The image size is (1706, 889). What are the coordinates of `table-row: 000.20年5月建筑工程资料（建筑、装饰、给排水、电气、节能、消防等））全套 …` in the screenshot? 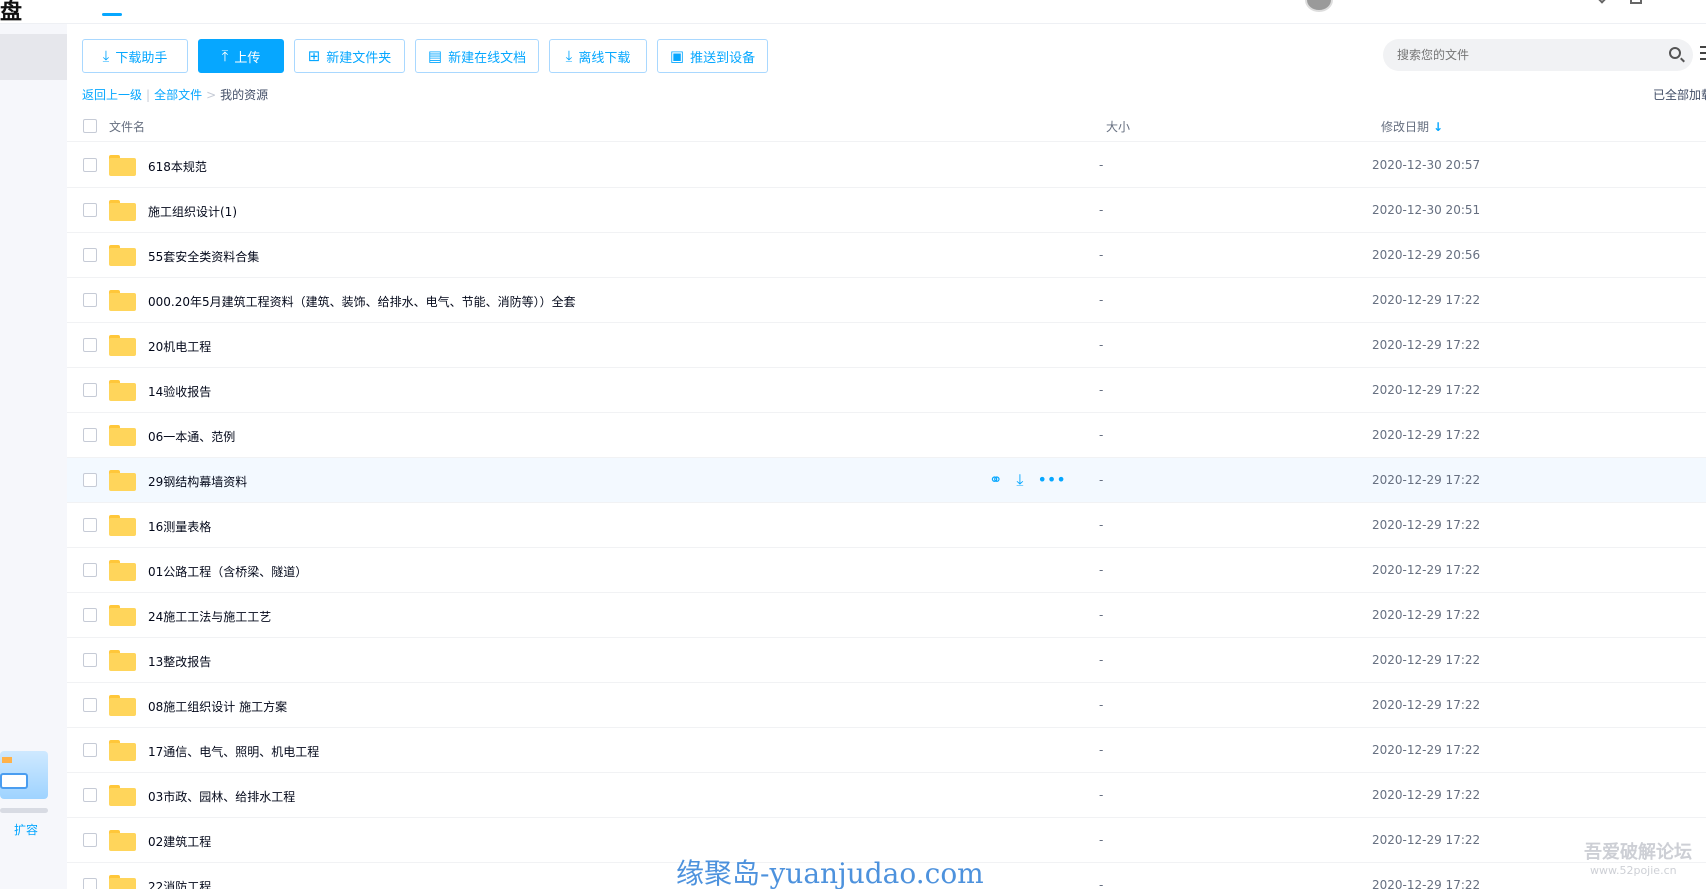 It's located at (886, 300).